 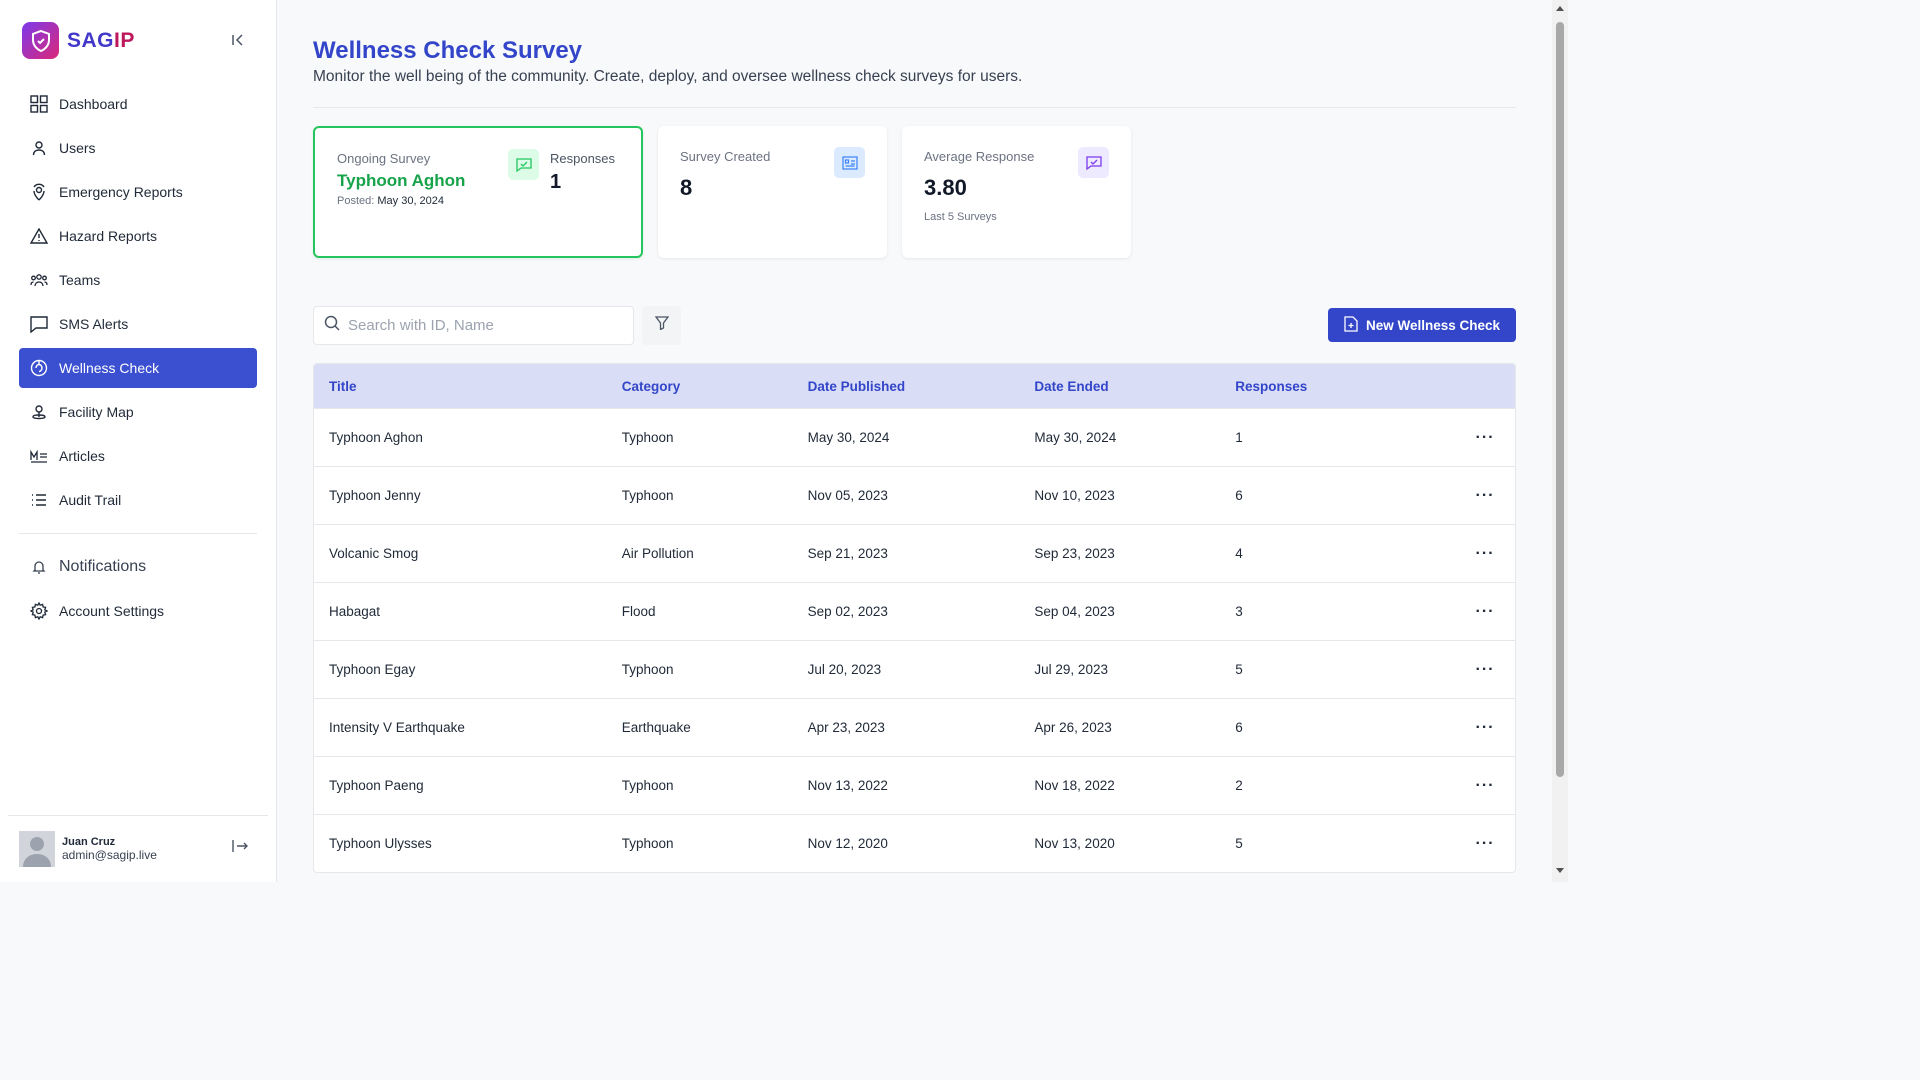 I want to click on average-response-card: Average Response 3.80 Last 5 Surveys, so click(x=1016, y=192).